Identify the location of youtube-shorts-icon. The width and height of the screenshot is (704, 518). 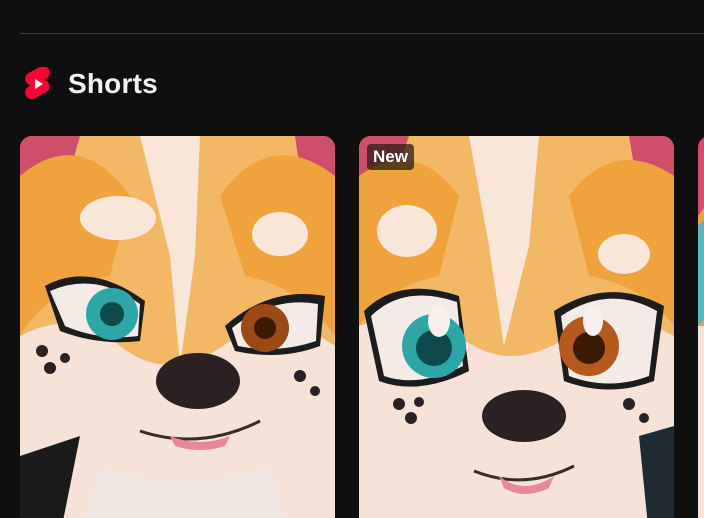
(38, 83).